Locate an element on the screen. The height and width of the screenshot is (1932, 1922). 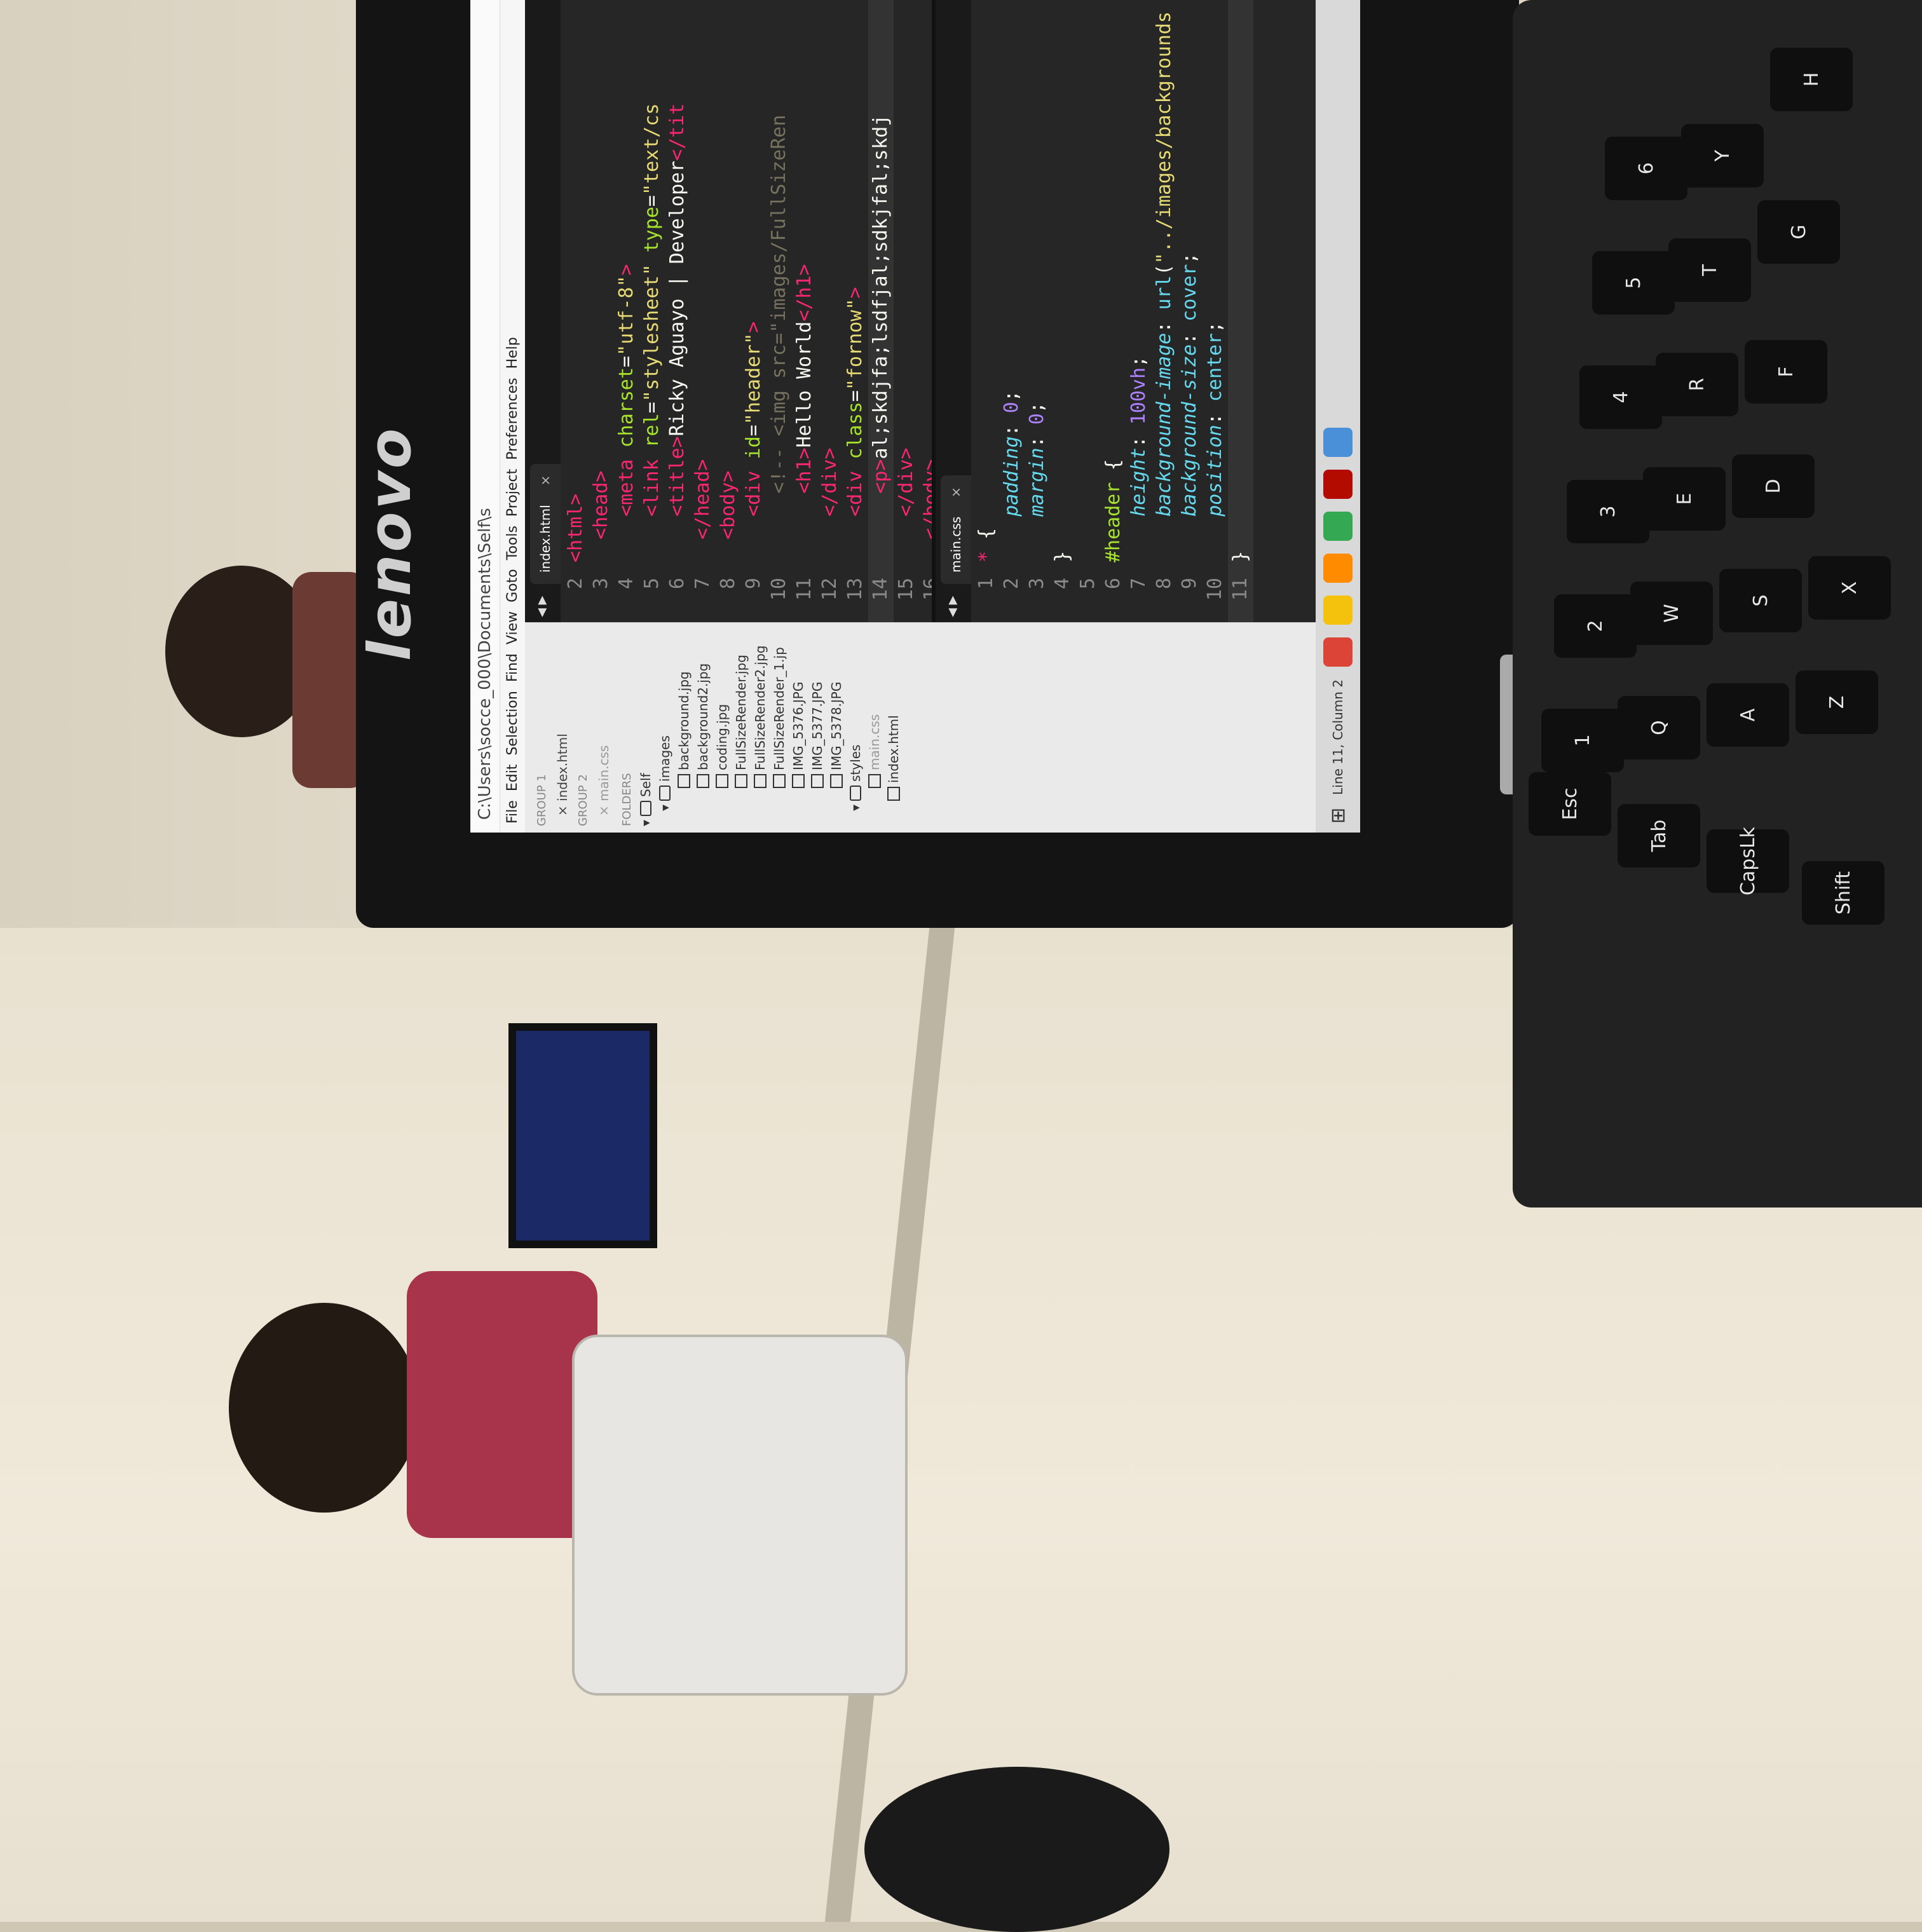
menu-file: File is located at coordinates (513, 812).